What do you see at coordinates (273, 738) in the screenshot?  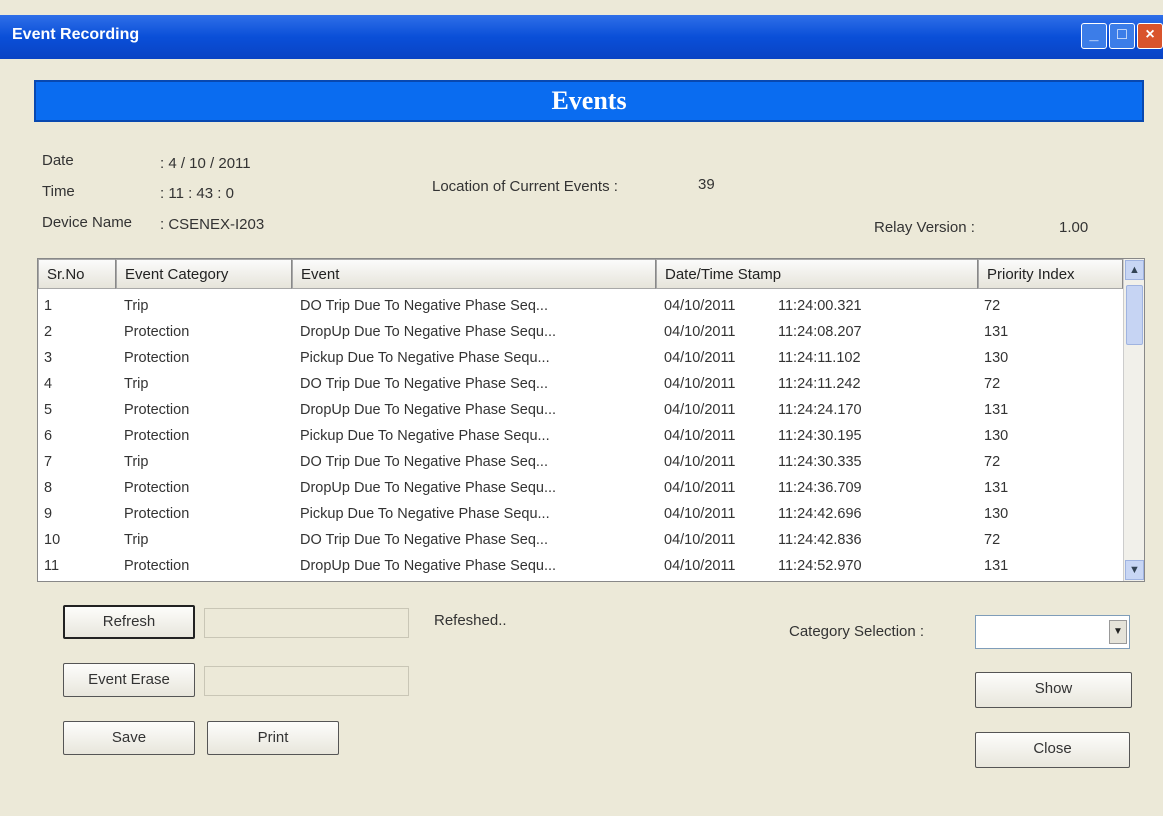 I see `print-button: Print` at bounding box center [273, 738].